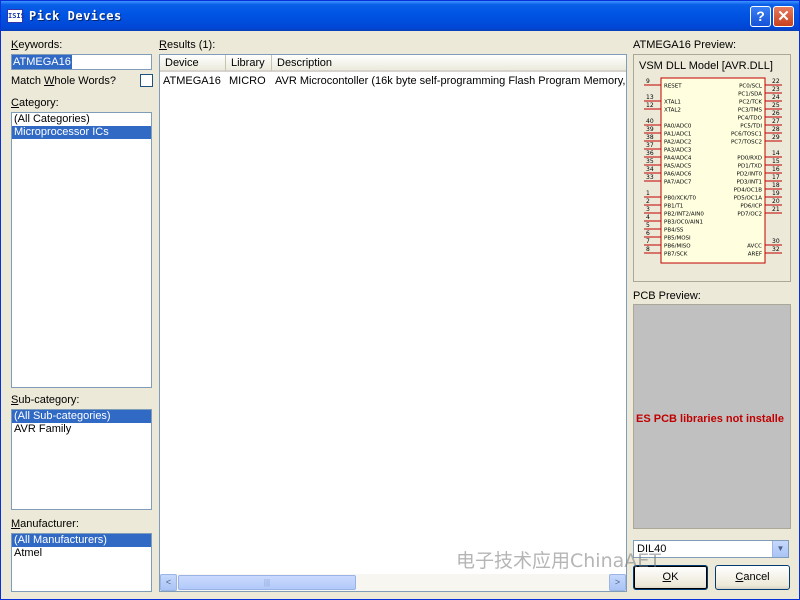 The width and height of the screenshot is (800, 600). I want to click on pin-name: PC5/TDI, so click(751, 127).